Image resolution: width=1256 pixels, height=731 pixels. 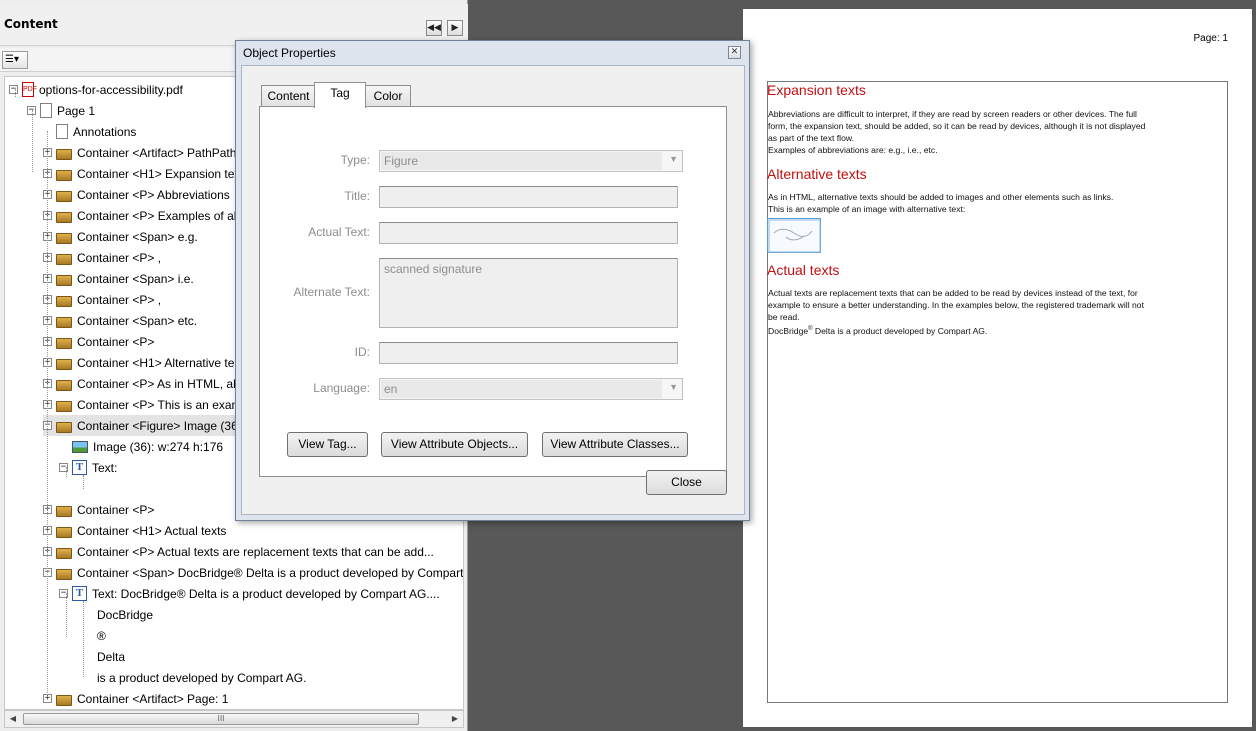 I want to click on tree-row: − Page 1, so click(x=61, y=110).